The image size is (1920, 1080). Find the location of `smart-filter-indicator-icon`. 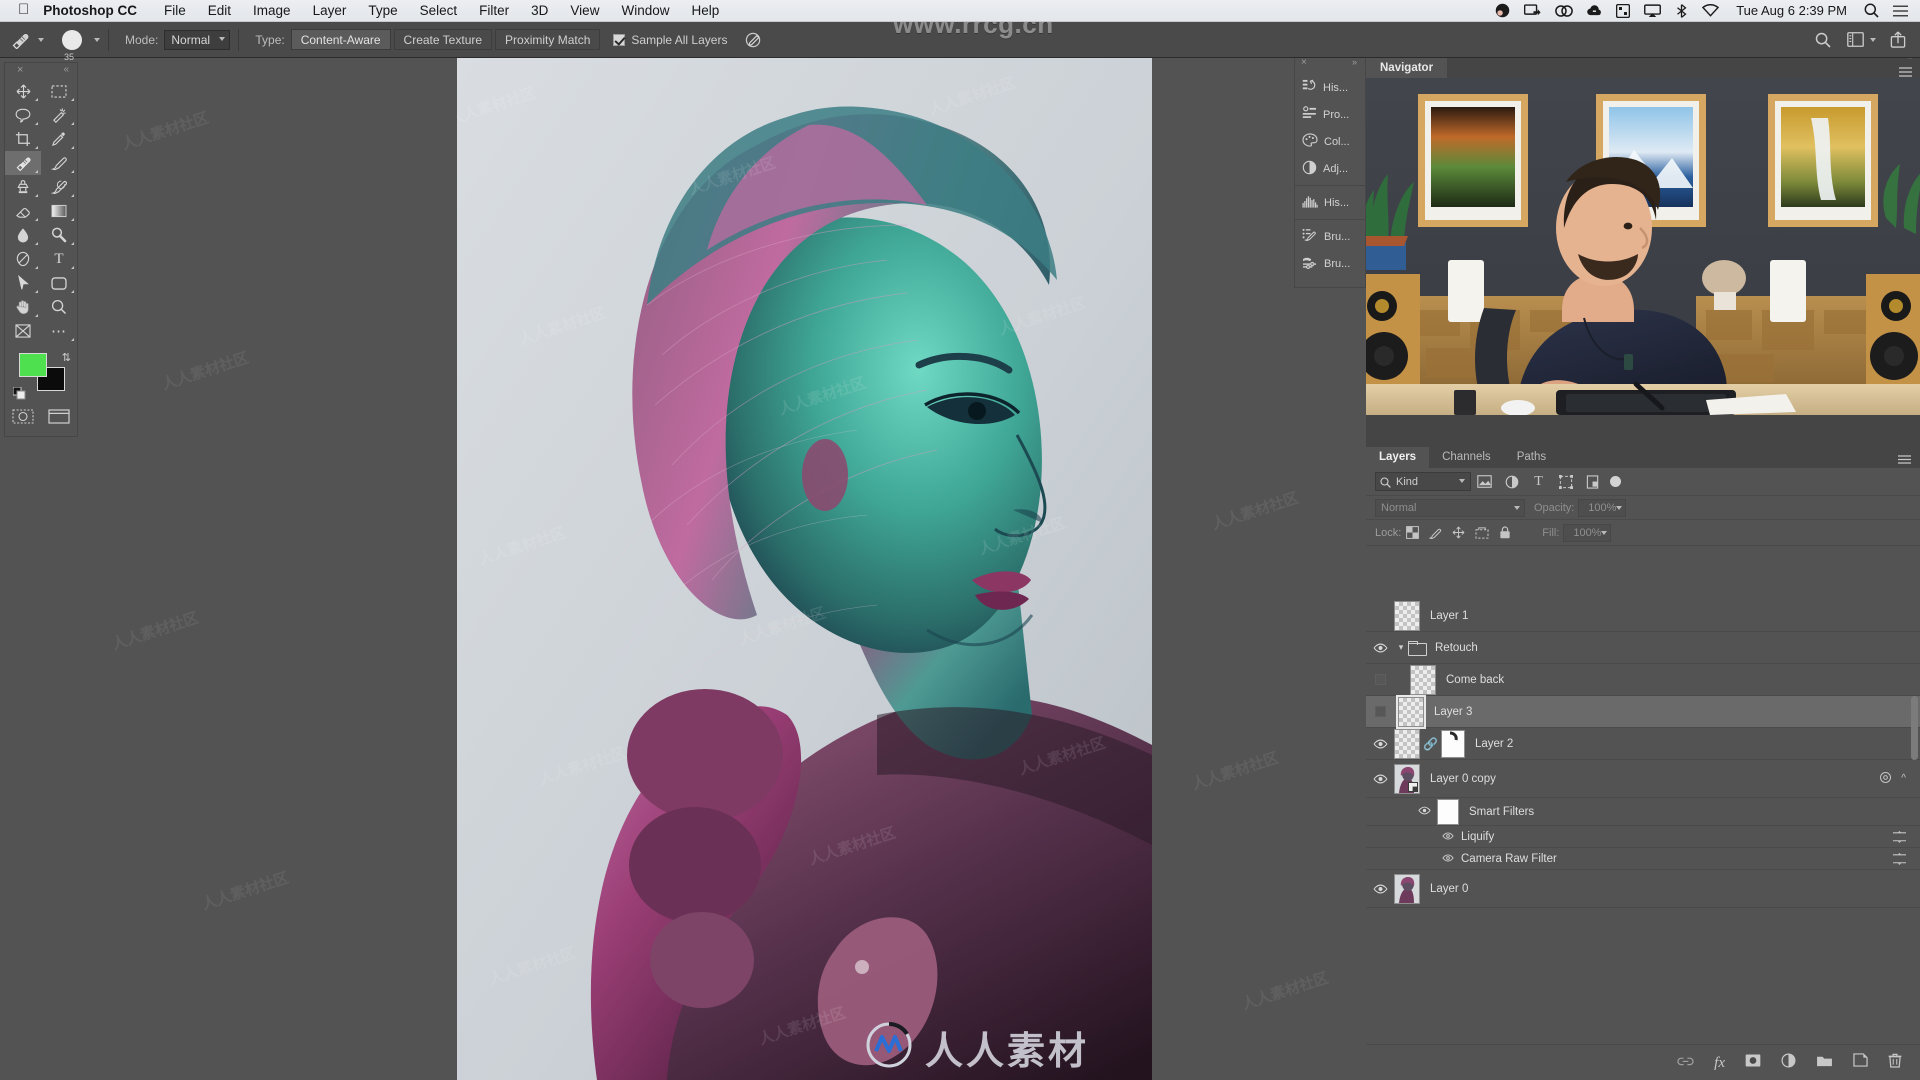

smart-filter-indicator-icon is located at coordinates (1885, 779).